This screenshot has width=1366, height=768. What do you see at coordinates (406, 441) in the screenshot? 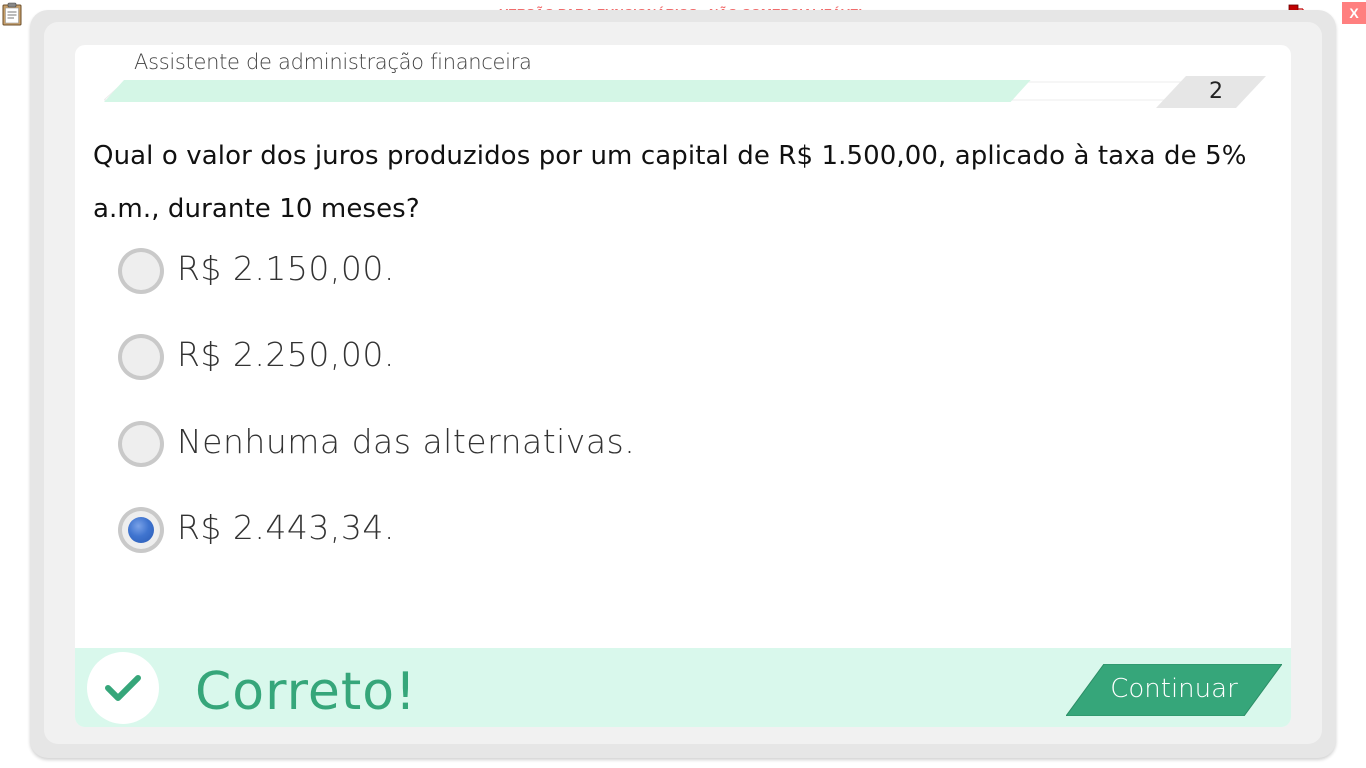
I see `option-3-label: Nenhuma das alternativas.` at bounding box center [406, 441].